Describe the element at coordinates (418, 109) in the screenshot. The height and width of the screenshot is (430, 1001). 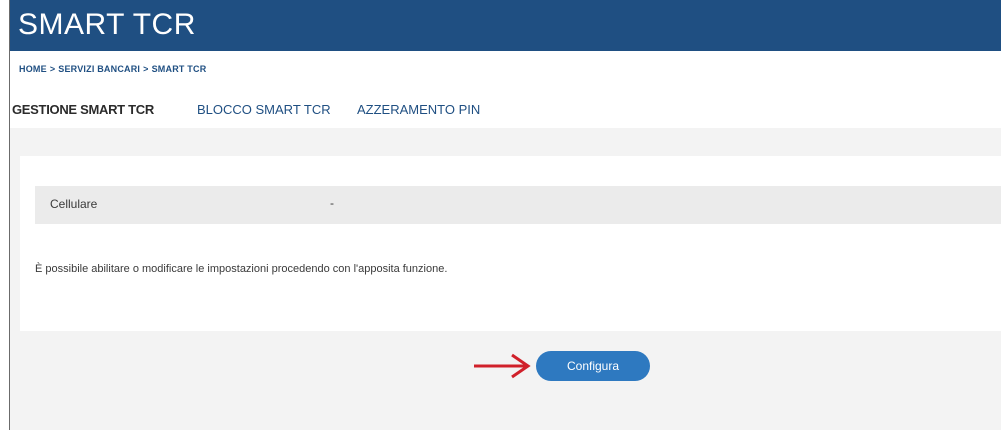
I see `tab-azzeramento-pin: AZZERAMENTO PIN` at that location.